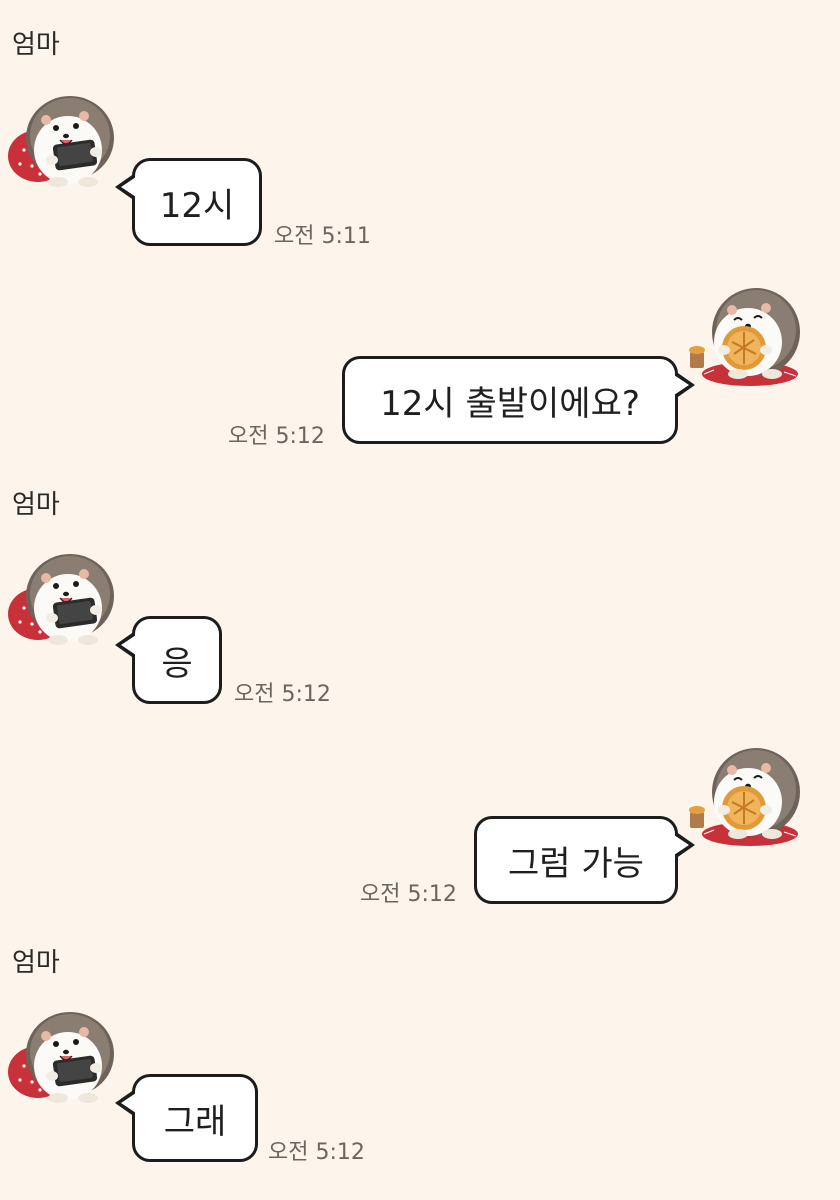 The height and width of the screenshot is (1200, 840). I want to click on message-timestamp: 오전 5:11, so click(322, 236).